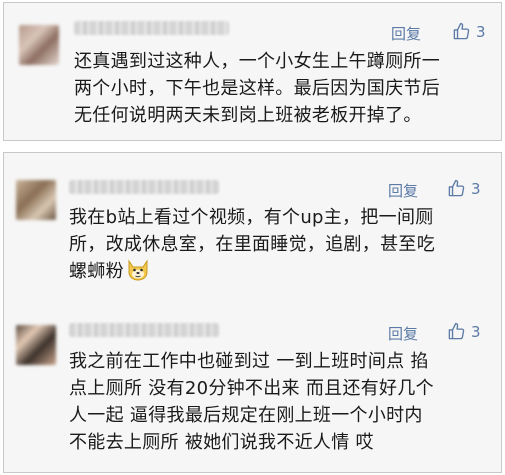 This screenshot has height=475, width=505. I want to click on comment-line: 螺蛳粉, so click(252, 273).